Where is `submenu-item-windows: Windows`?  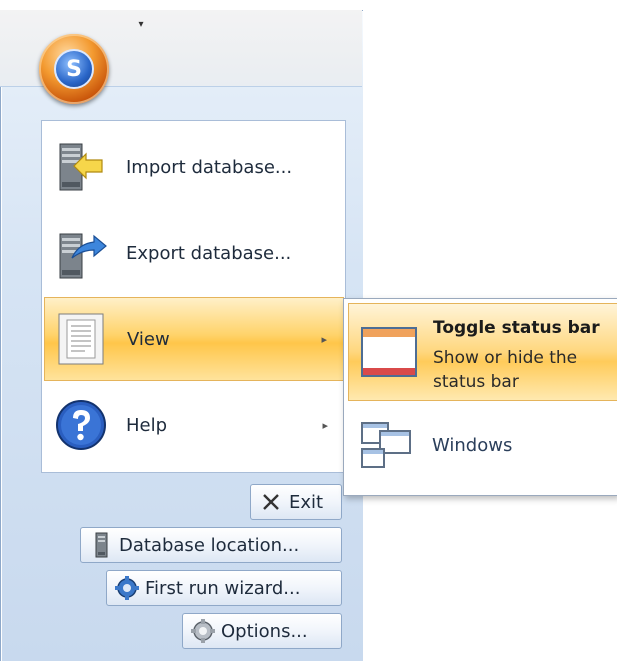 submenu-item-windows: Windows is located at coordinates (482, 448).